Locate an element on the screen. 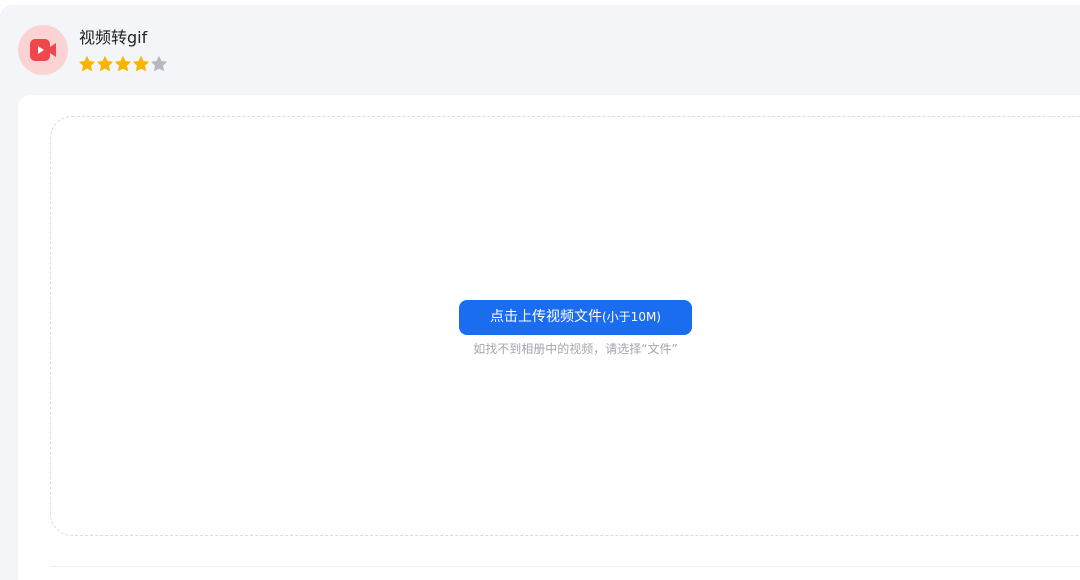 Image resolution: width=1080 pixels, height=580 pixels. star-rating is located at coordinates (123, 64).